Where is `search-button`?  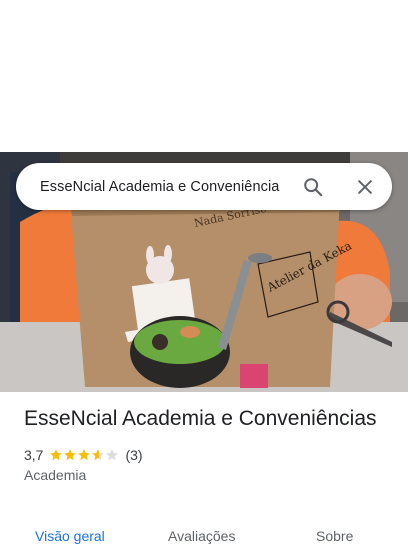
search-button is located at coordinates (313, 187).